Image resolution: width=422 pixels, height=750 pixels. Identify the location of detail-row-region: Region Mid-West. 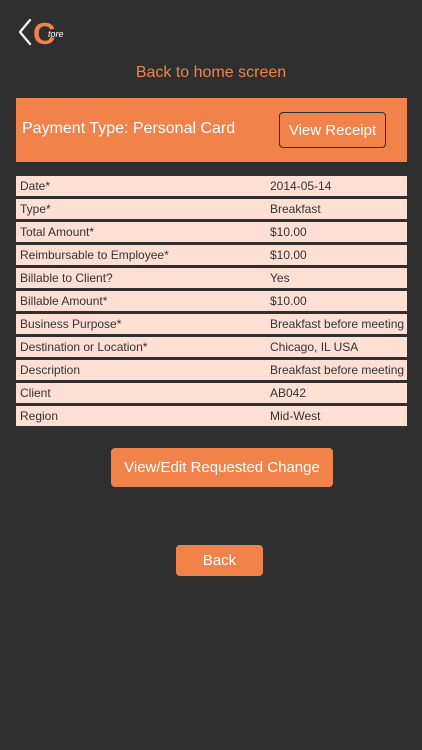
(211, 416).